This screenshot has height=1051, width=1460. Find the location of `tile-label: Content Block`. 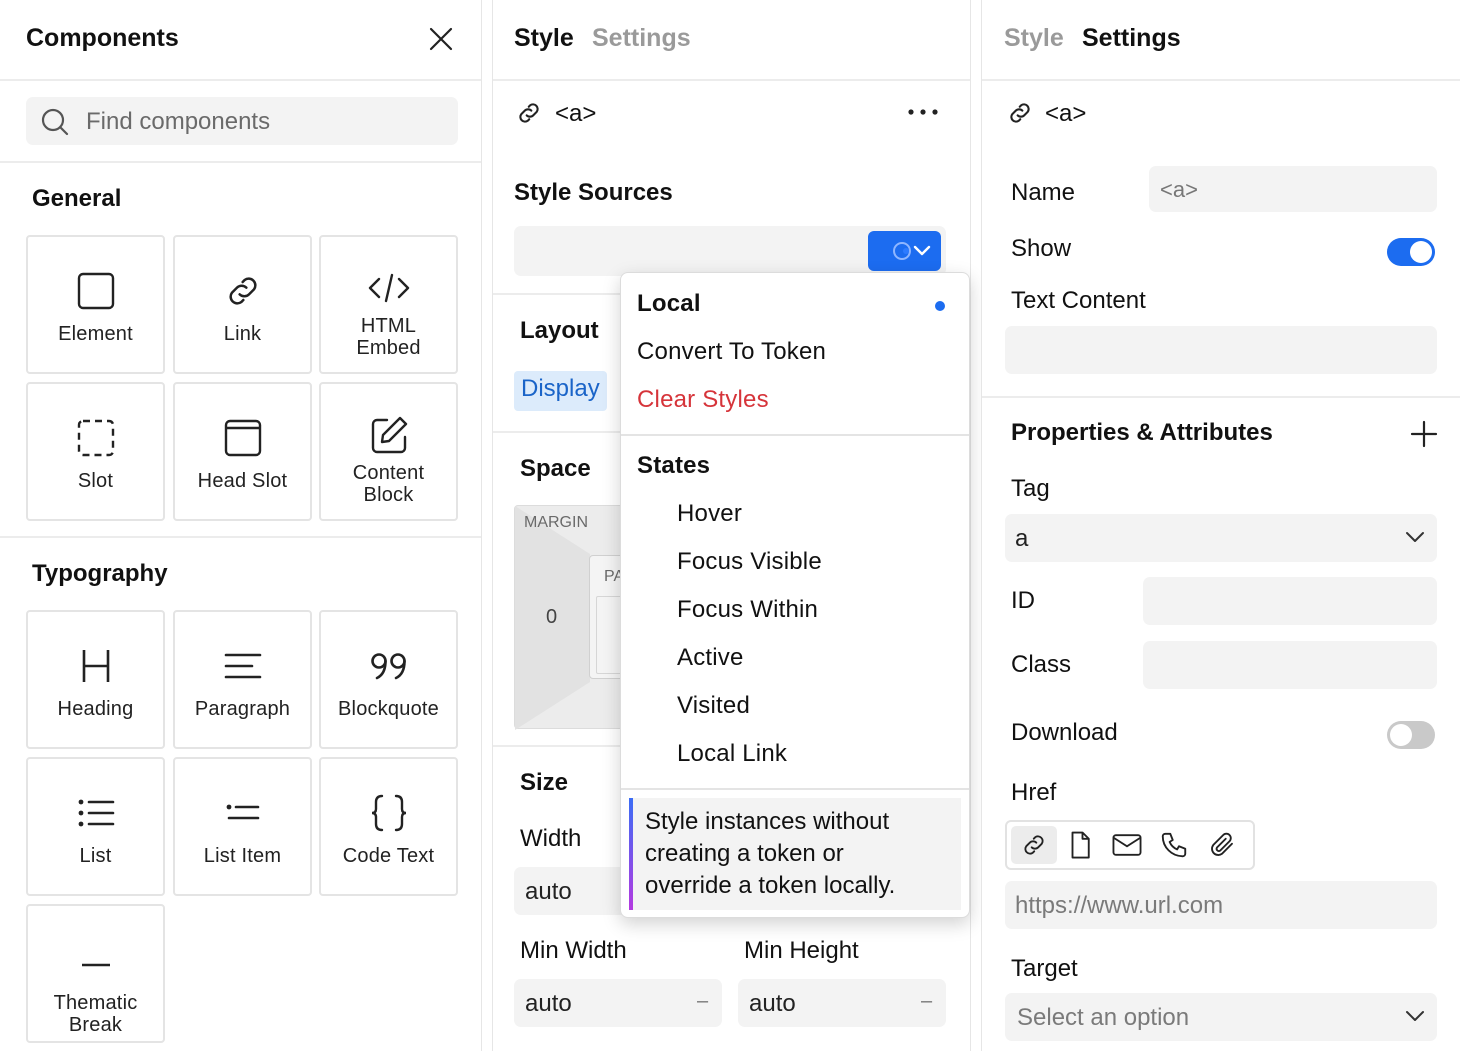

tile-label: Content Block is located at coordinates (388, 484).